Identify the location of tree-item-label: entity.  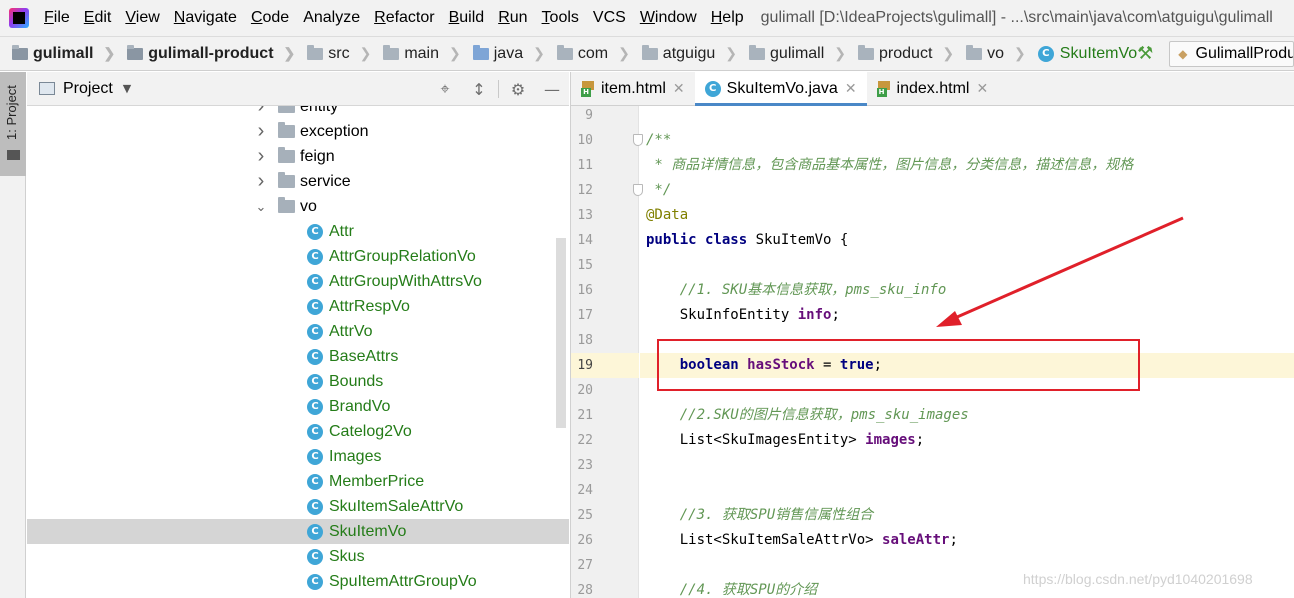
(319, 110).